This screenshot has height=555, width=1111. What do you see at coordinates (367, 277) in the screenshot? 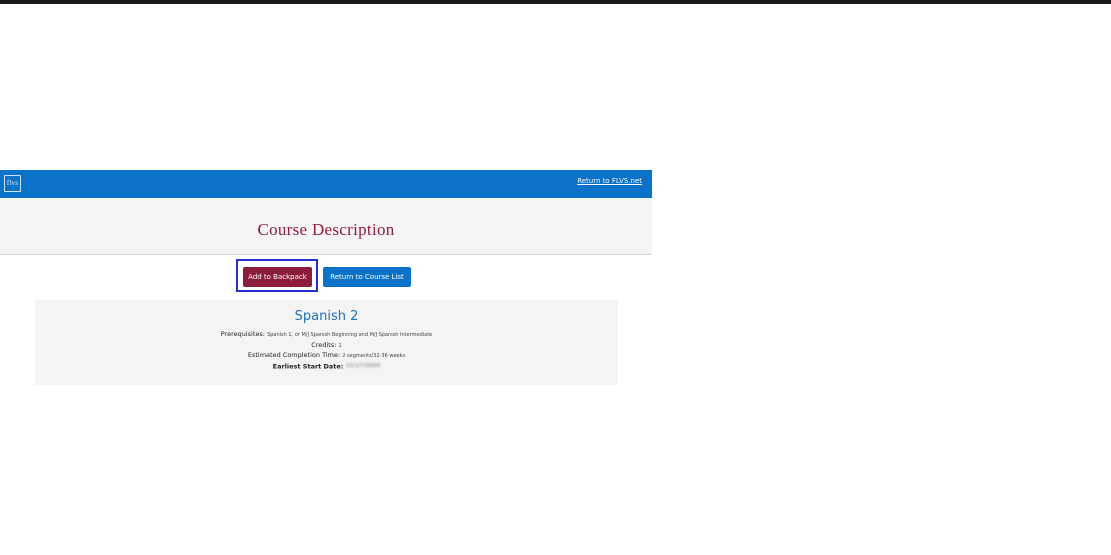
I see `return-to-course-list-button: Return to Course List` at bounding box center [367, 277].